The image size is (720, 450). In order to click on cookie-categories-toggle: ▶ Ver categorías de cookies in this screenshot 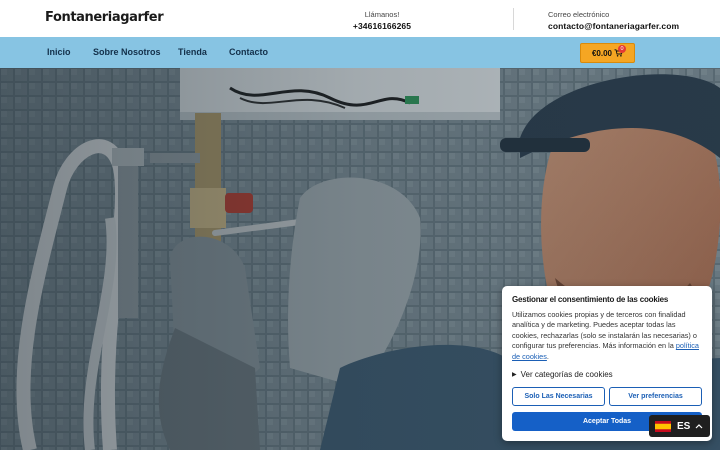, I will do `click(607, 374)`.